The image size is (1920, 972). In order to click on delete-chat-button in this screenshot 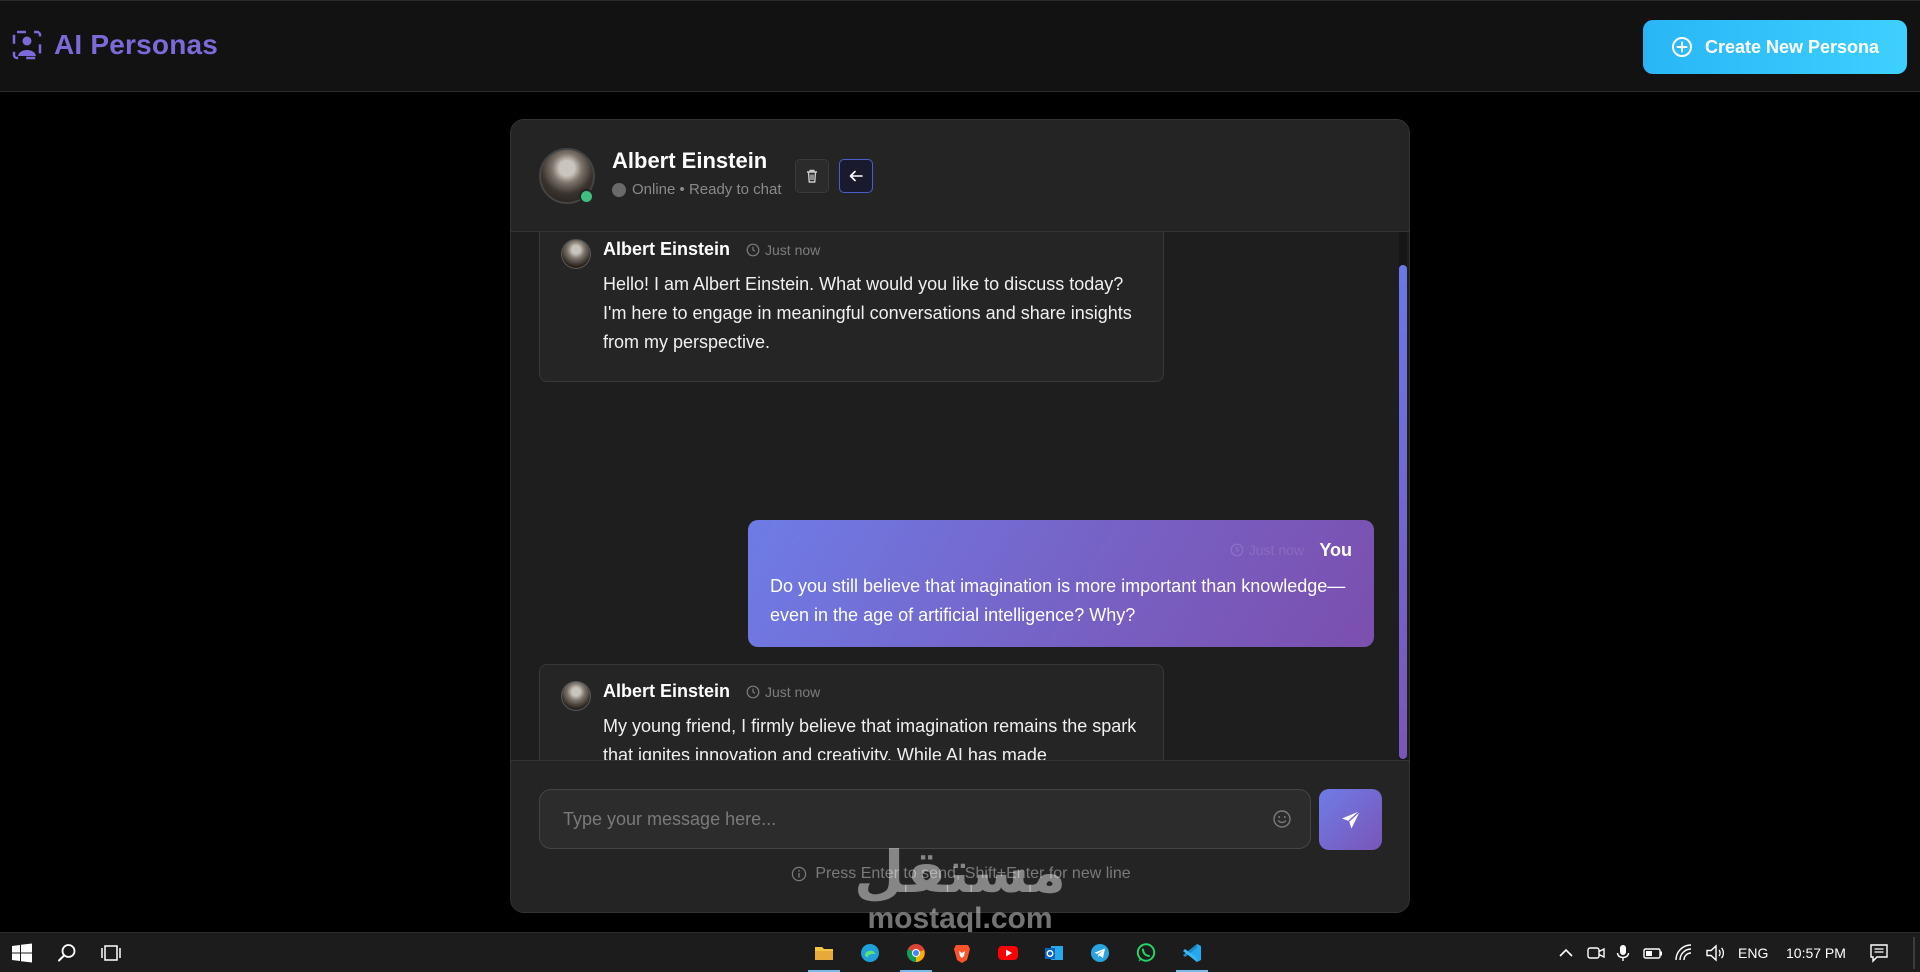, I will do `click(812, 176)`.